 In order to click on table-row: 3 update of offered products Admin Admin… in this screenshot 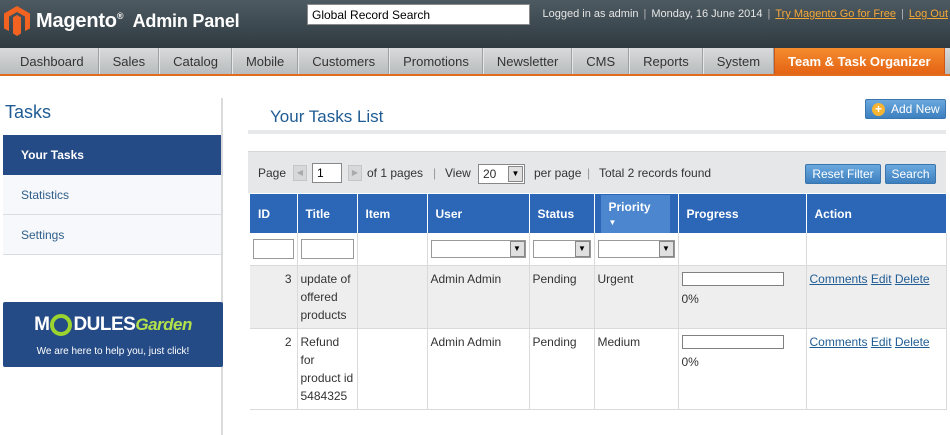, I will do `click(598, 297)`.